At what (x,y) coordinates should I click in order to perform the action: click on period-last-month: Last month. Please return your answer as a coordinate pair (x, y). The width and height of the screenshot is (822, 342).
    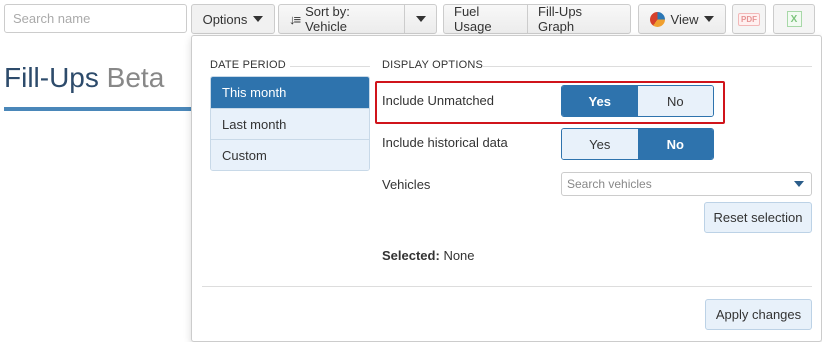
    Looking at the image, I should click on (290, 123).